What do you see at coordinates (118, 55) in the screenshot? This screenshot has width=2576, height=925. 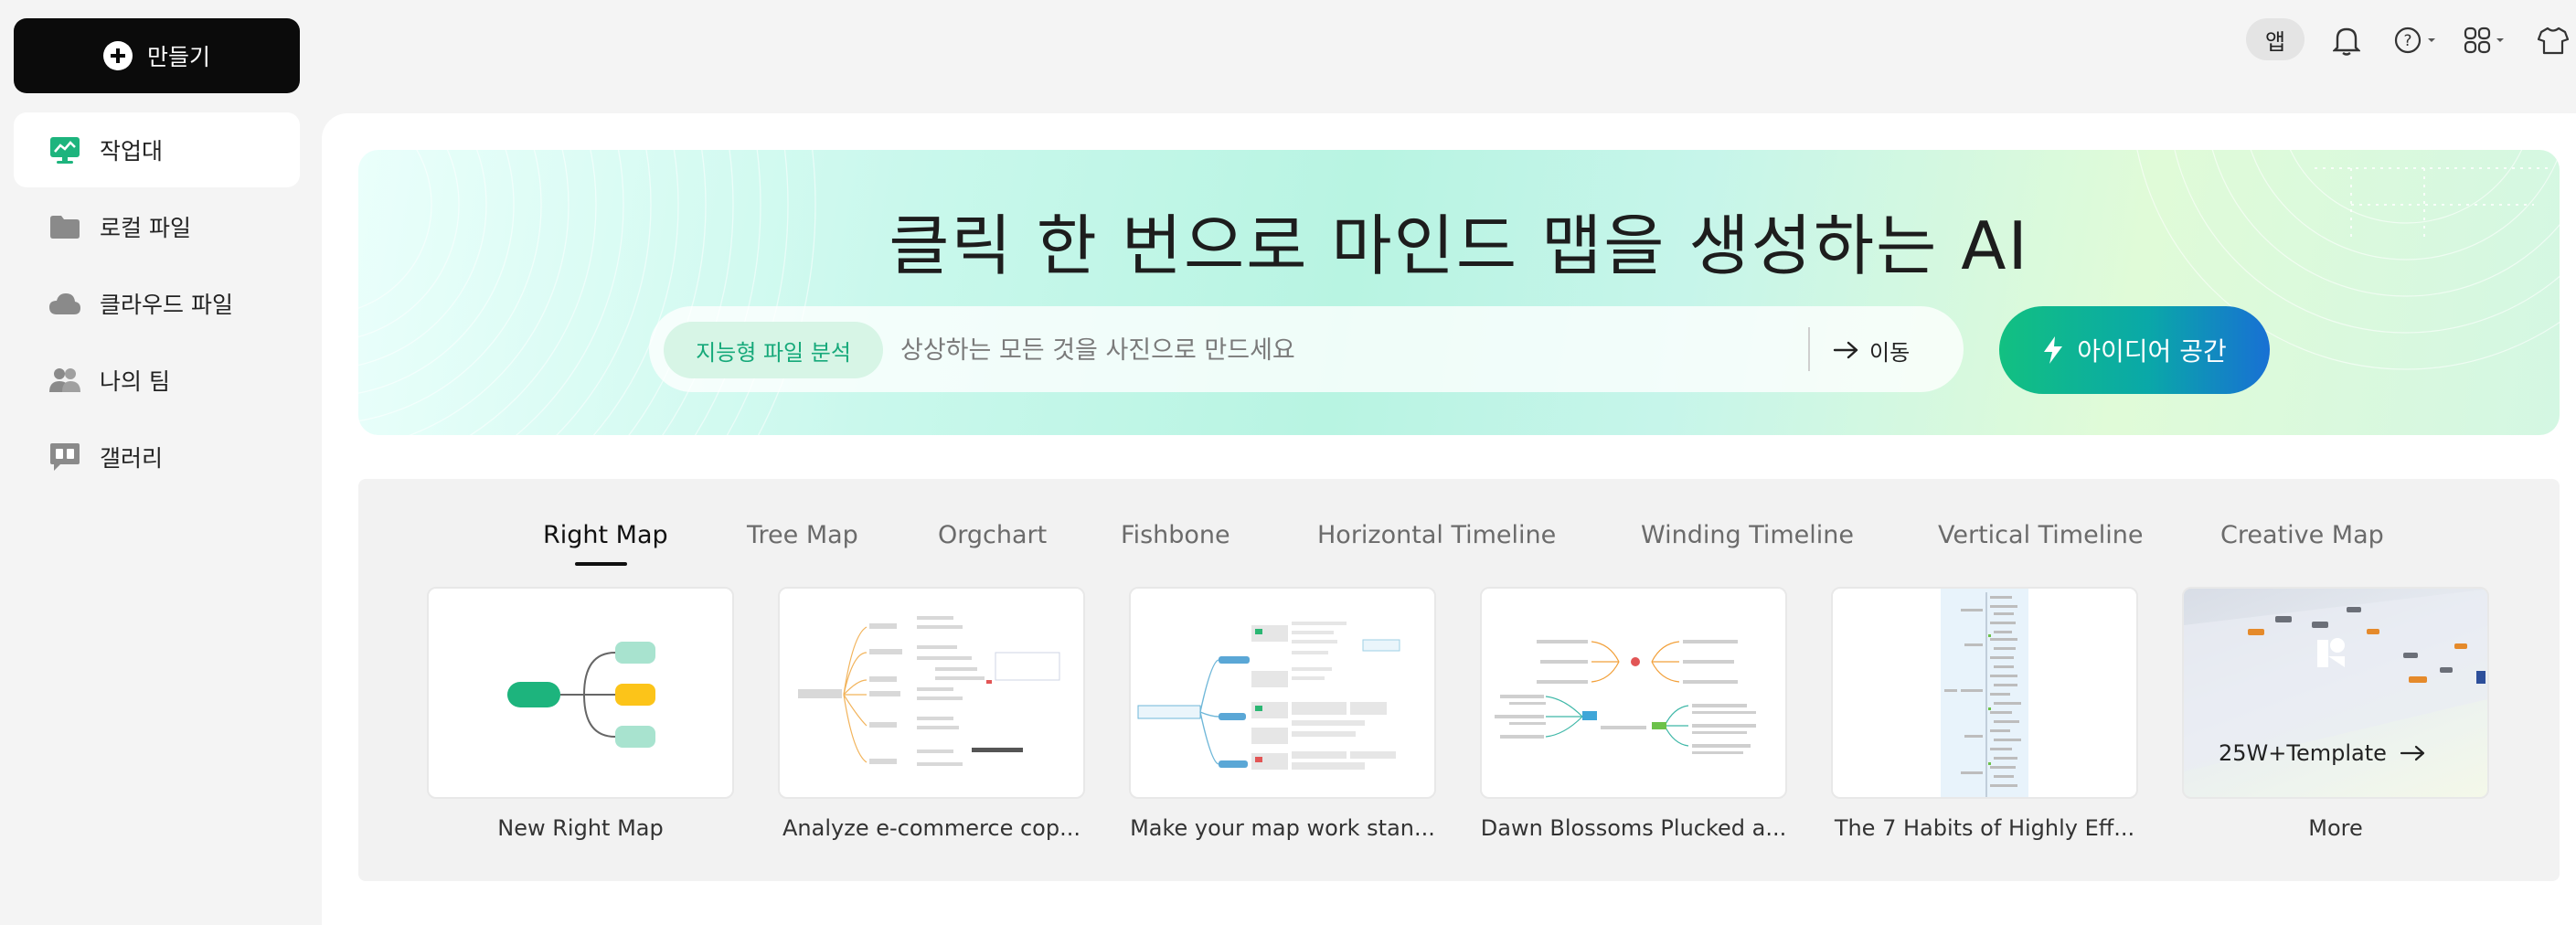 I see `plus-circle-icon` at bounding box center [118, 55].